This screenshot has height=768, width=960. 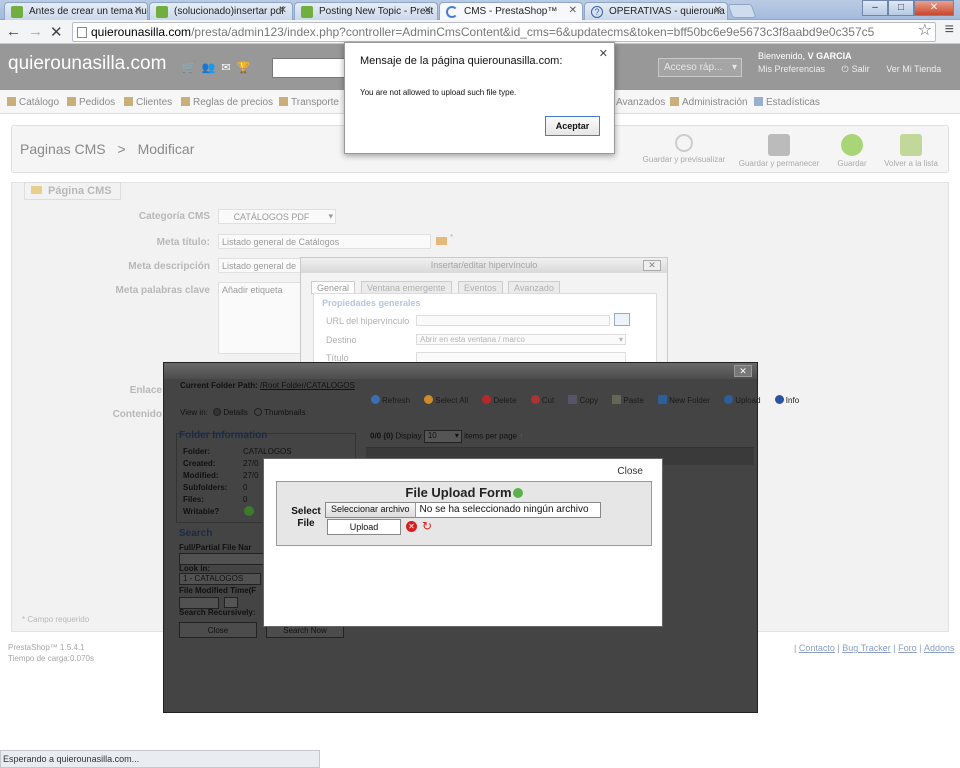 I want to click on menu-item-shipping: Transporte, so click(x=309, y=102).